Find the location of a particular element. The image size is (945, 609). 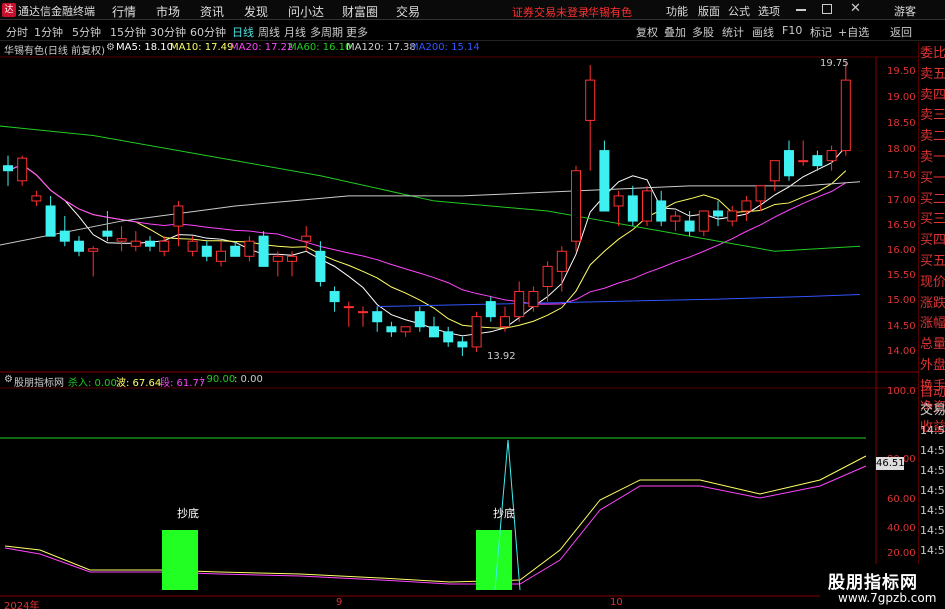

side-label: 卖五 is located at coordinates (932, 75).